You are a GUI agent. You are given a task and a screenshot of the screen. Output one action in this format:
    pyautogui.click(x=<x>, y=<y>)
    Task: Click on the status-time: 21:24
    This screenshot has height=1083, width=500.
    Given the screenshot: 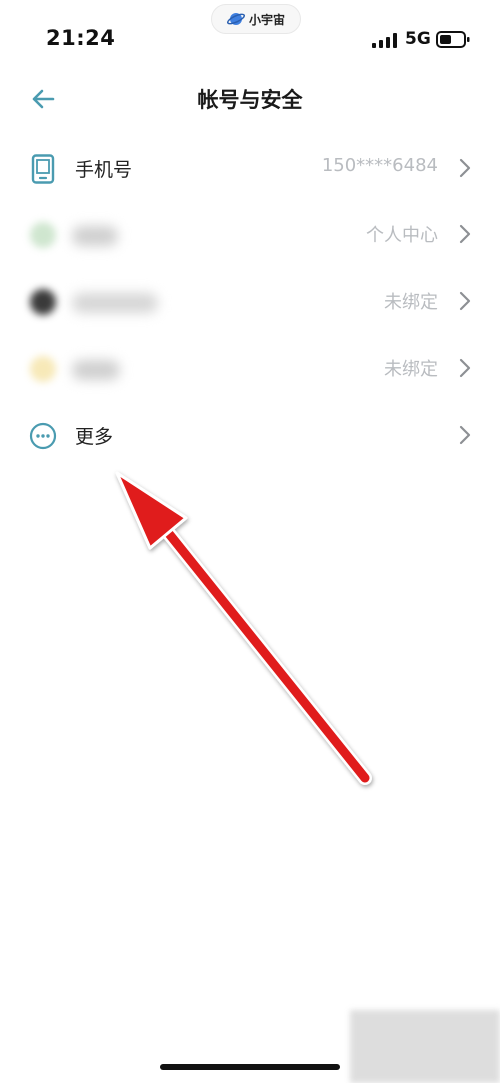 What is the action you would take?
    pyautogui.click(x=81, y=38)
    